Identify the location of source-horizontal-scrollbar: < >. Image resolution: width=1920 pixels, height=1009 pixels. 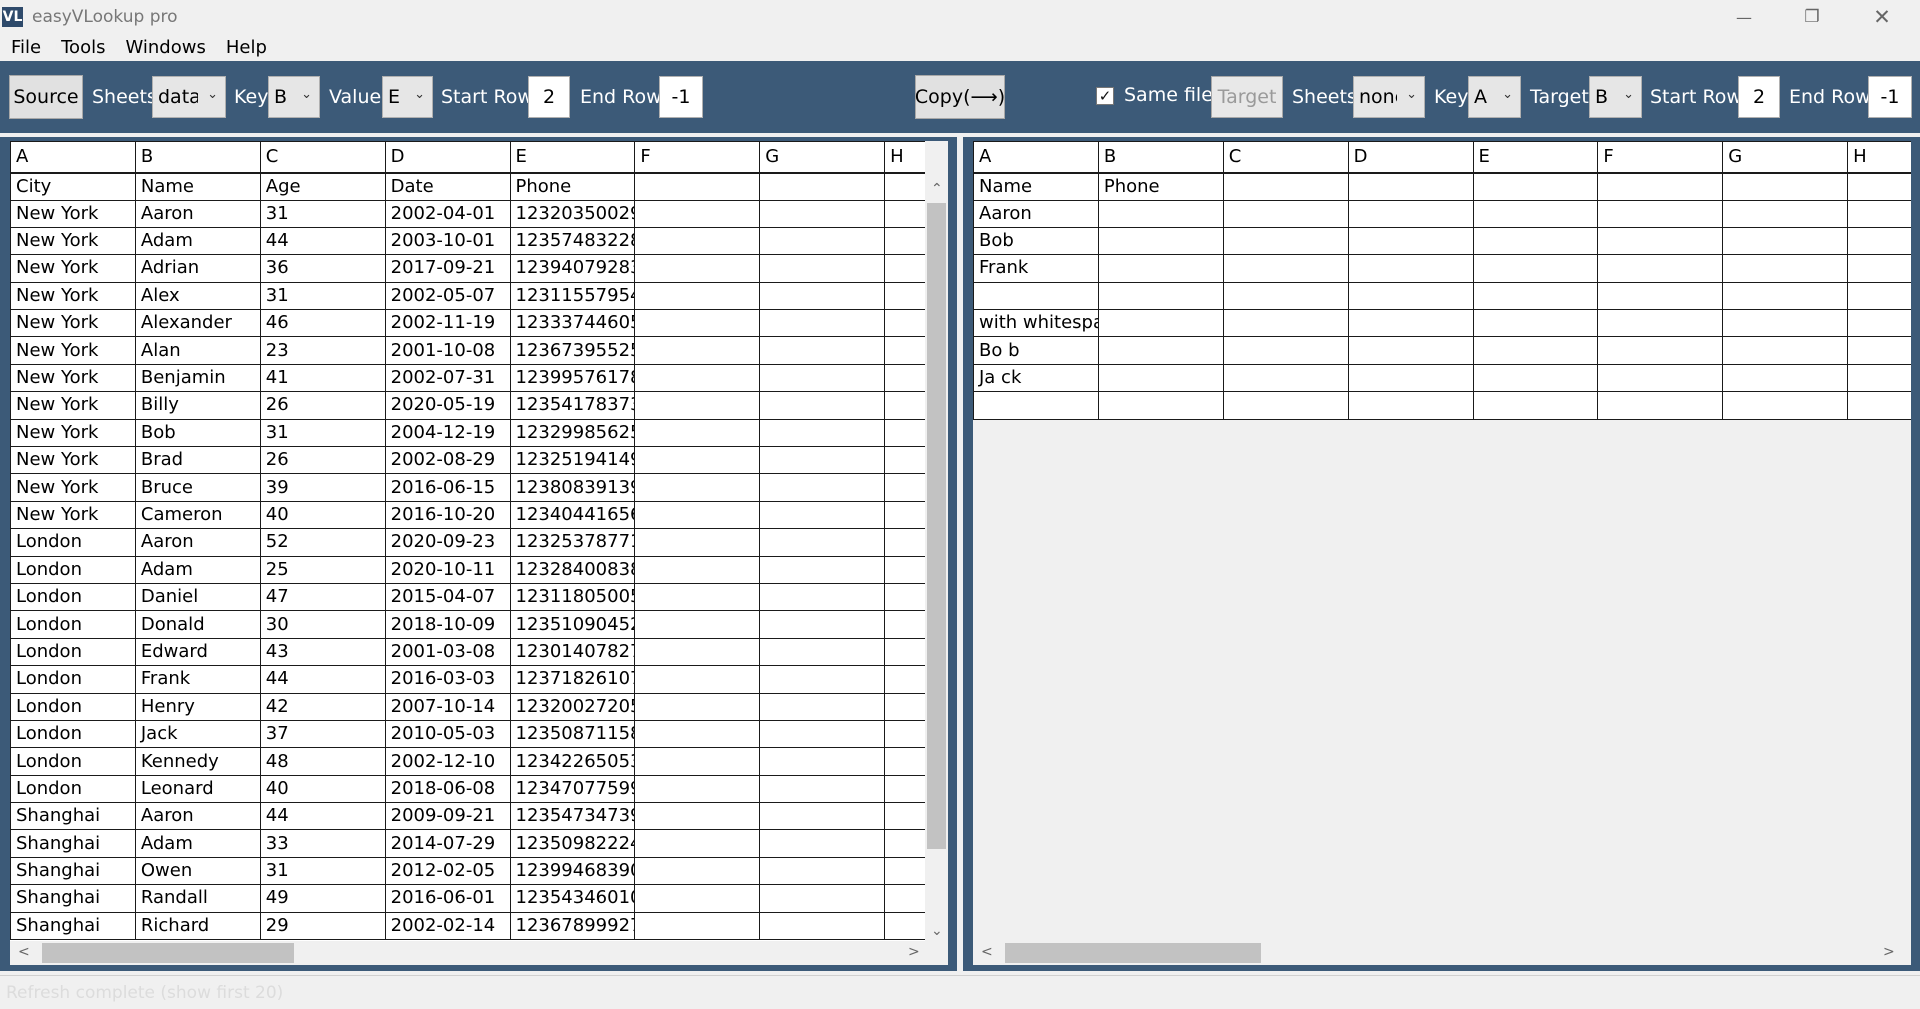
(479, 953).